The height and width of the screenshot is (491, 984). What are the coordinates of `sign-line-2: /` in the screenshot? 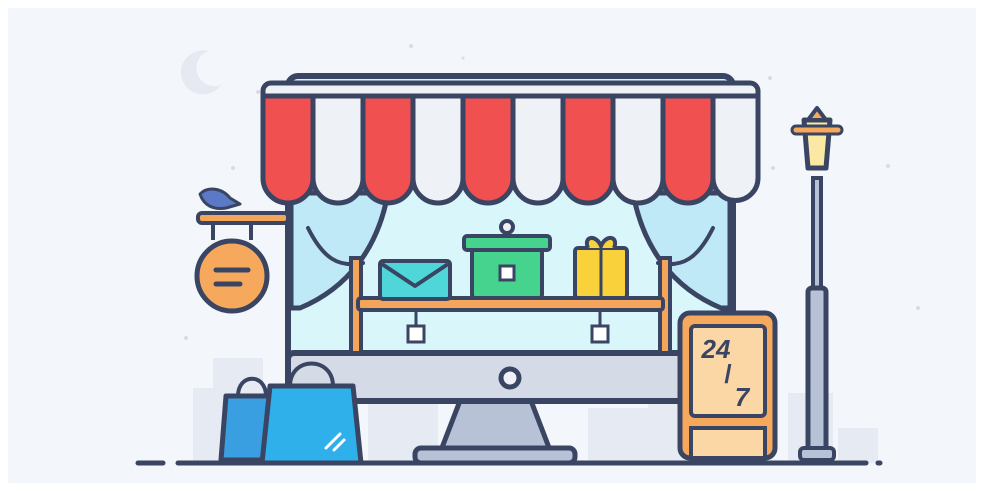 It's located at (727, 374).